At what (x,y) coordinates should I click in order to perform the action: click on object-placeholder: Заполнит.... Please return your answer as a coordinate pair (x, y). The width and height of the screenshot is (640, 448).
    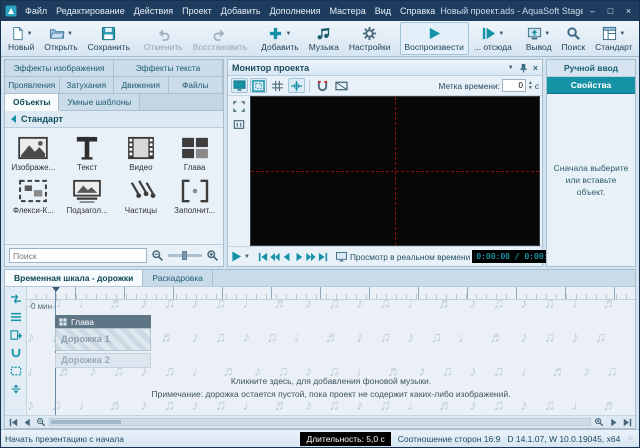
    Looking at the image, I should click on (194, 196).